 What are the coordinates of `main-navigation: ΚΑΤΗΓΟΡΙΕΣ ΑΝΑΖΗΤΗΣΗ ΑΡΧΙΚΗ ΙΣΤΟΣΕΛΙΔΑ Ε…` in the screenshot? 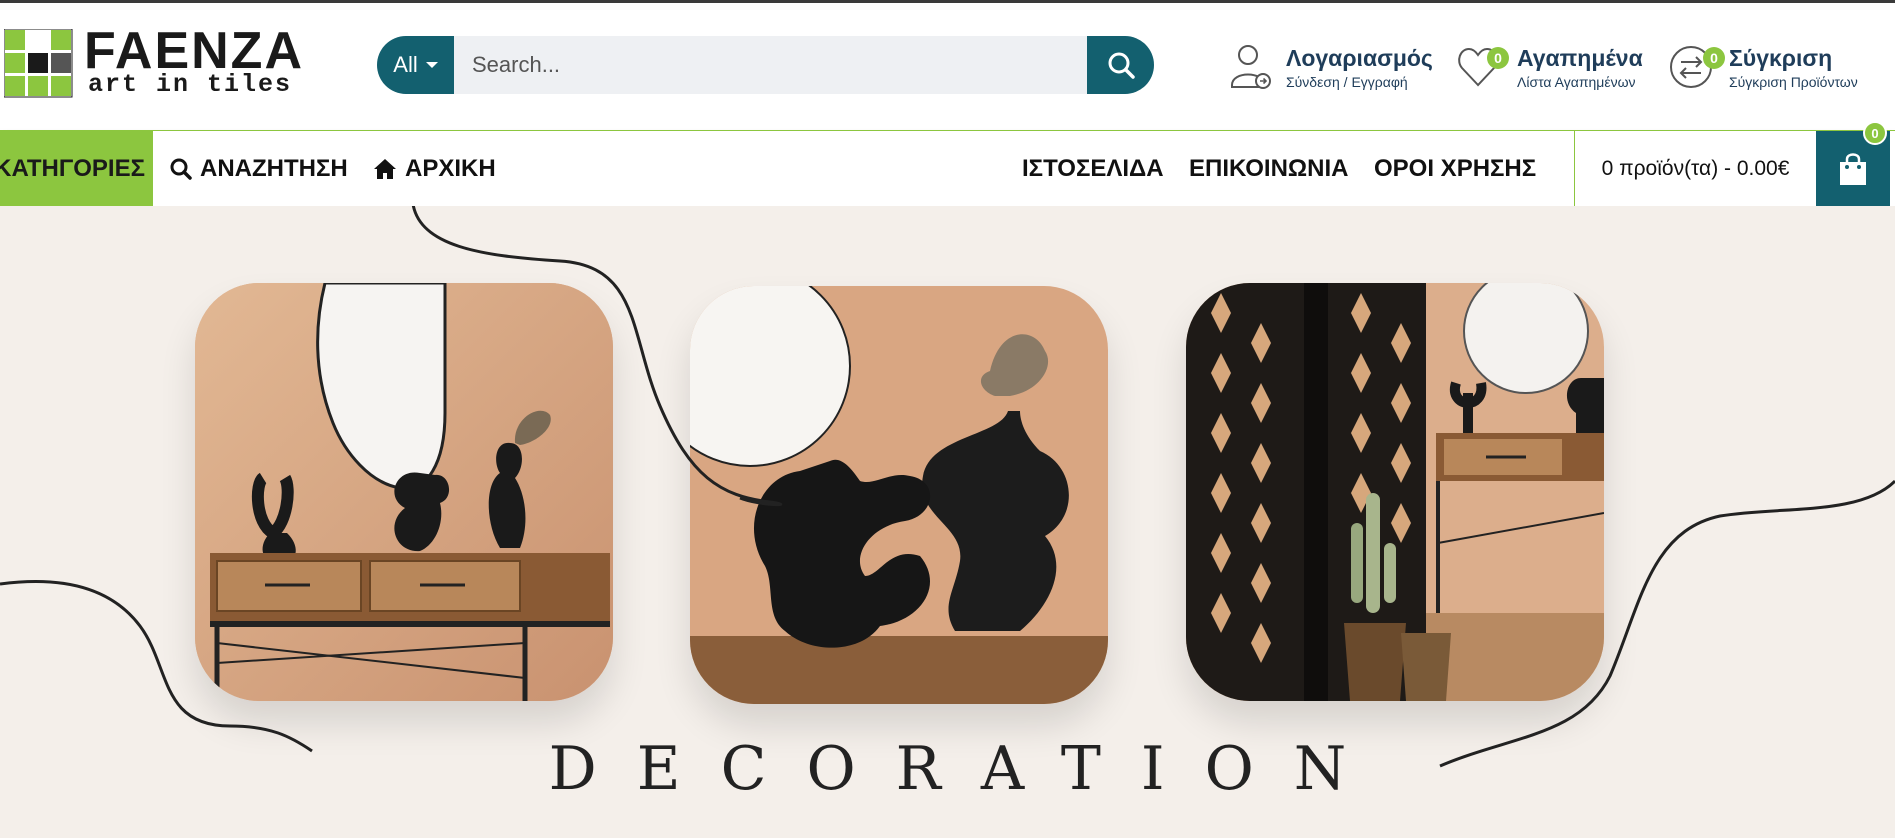 It's located at (947, 163).